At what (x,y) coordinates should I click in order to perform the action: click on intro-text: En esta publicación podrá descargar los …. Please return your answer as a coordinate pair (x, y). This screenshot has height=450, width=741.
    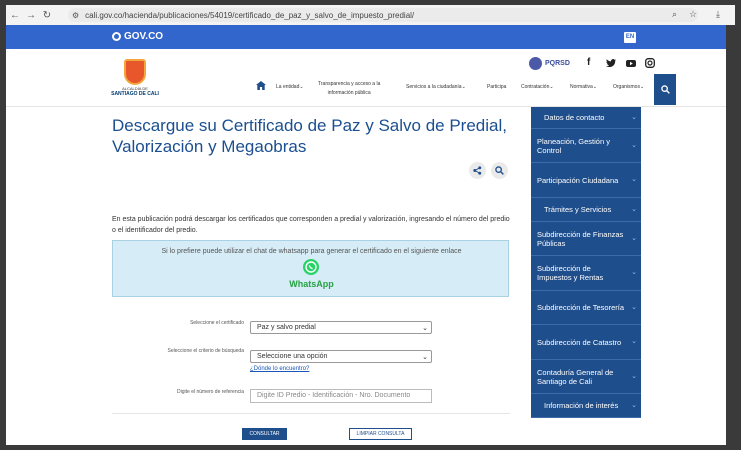
    Looking at the image, I should click on (311, 225).